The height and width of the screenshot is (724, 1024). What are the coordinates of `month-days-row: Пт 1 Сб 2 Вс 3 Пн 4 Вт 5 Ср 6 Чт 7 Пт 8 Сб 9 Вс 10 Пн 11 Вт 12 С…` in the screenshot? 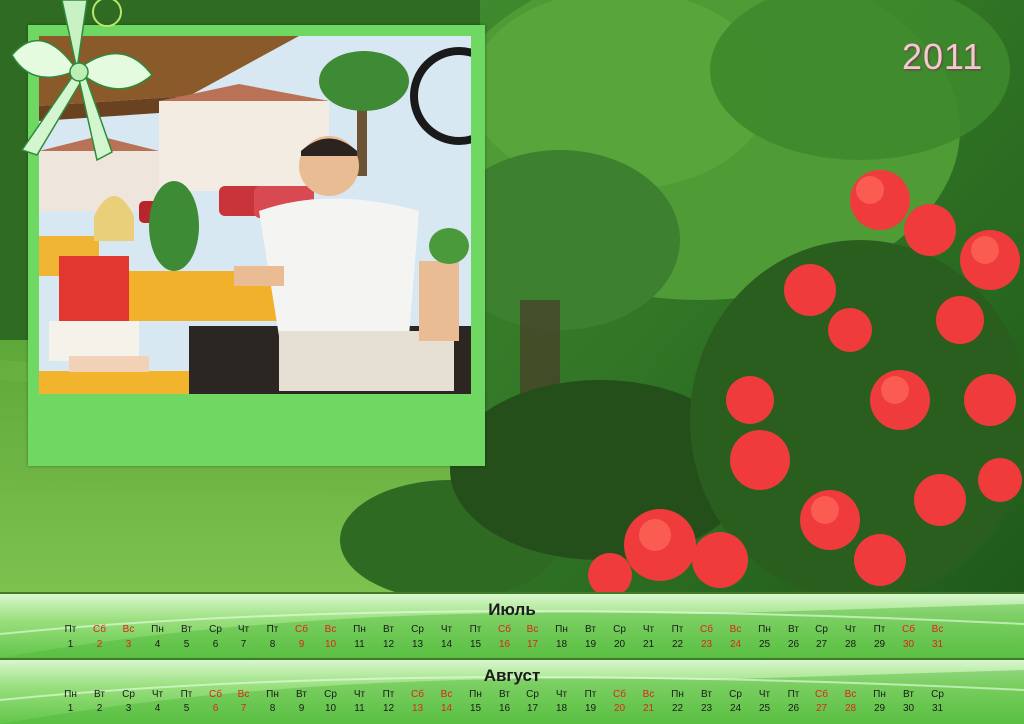 It's located at (512, 626).